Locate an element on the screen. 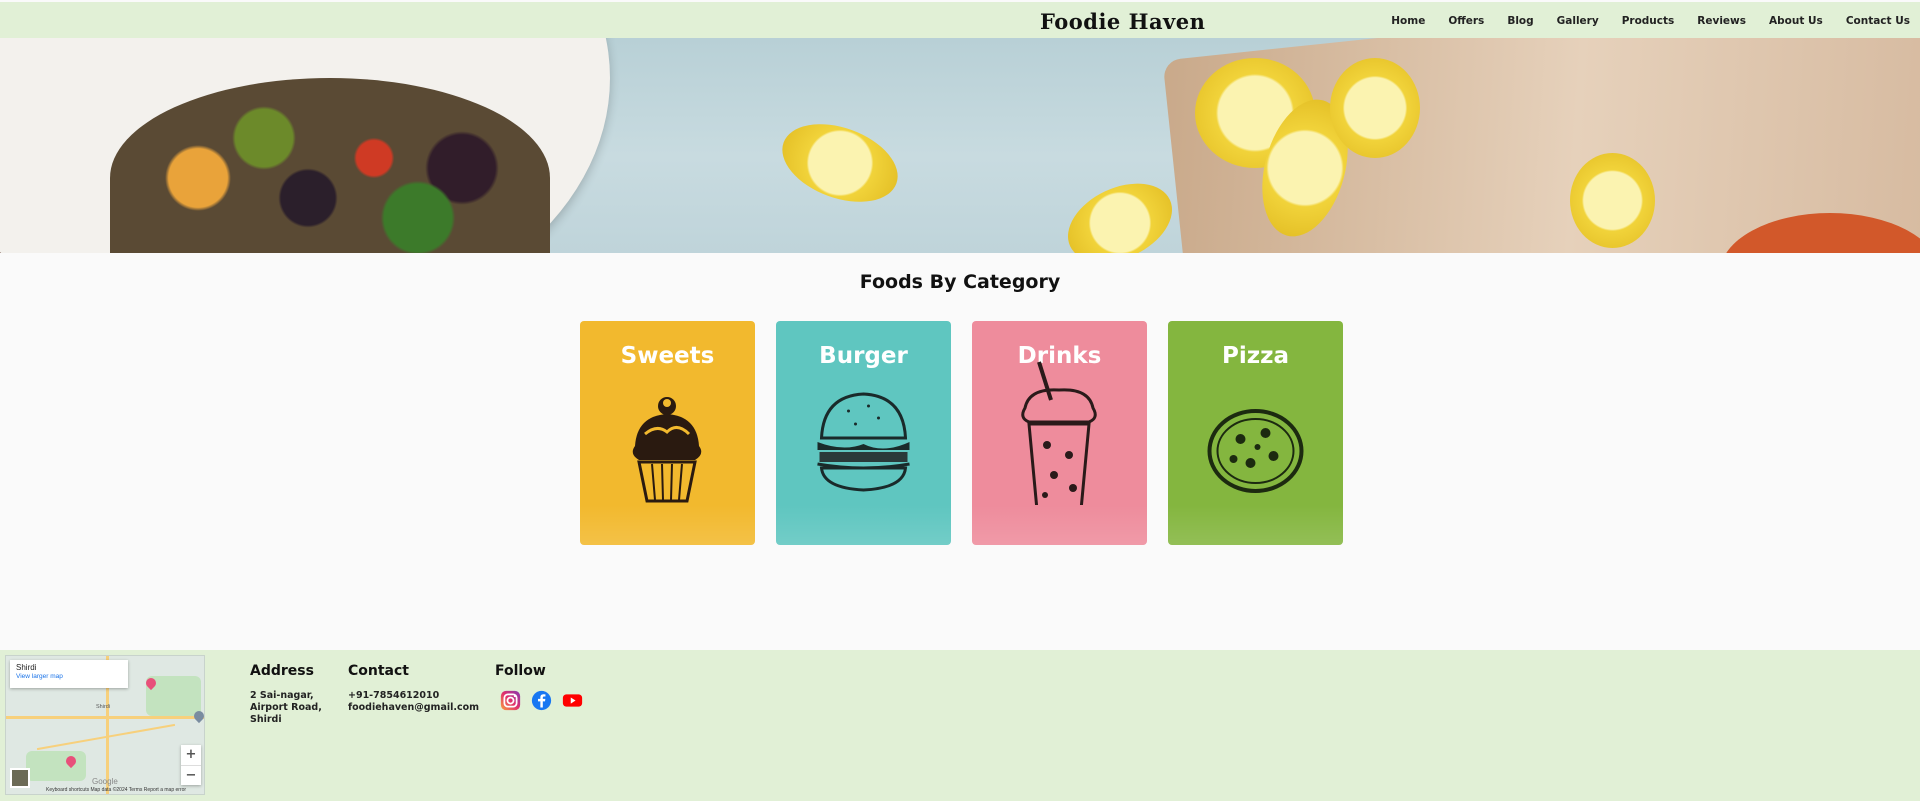  contact-phone: +91-7854612010 is located at coordinates (413, 696).